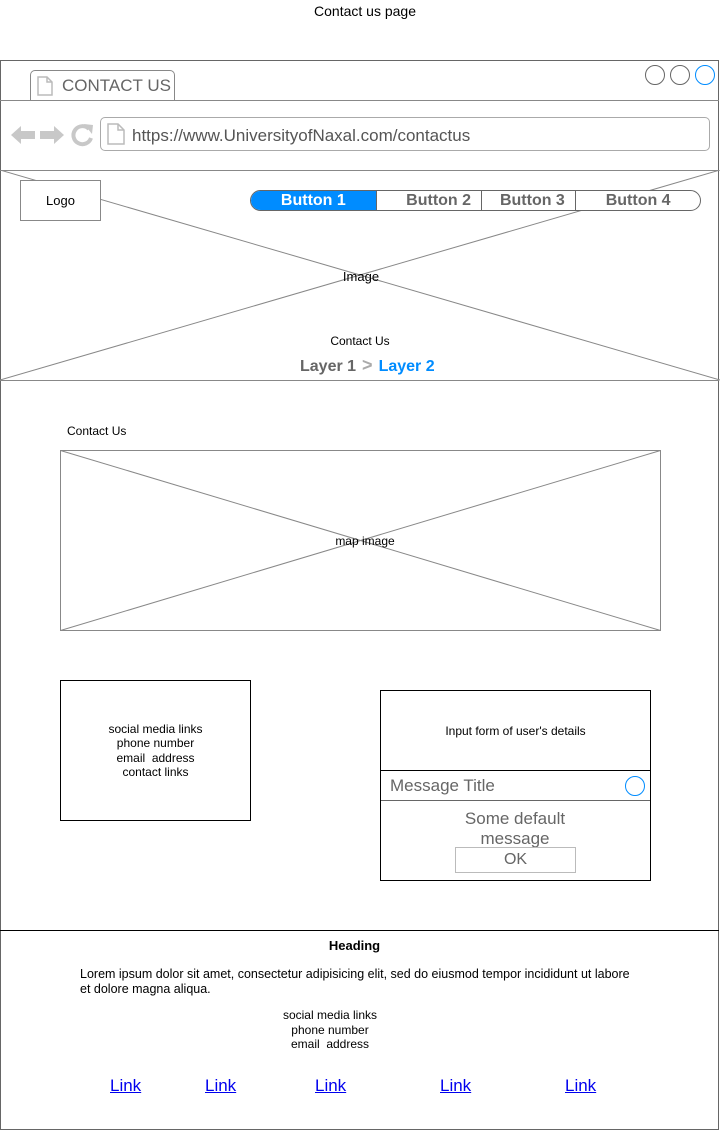  Describe the element at coordinates (580, 1086) in the screenshot. I see `footer-link-5: Link` at that location.